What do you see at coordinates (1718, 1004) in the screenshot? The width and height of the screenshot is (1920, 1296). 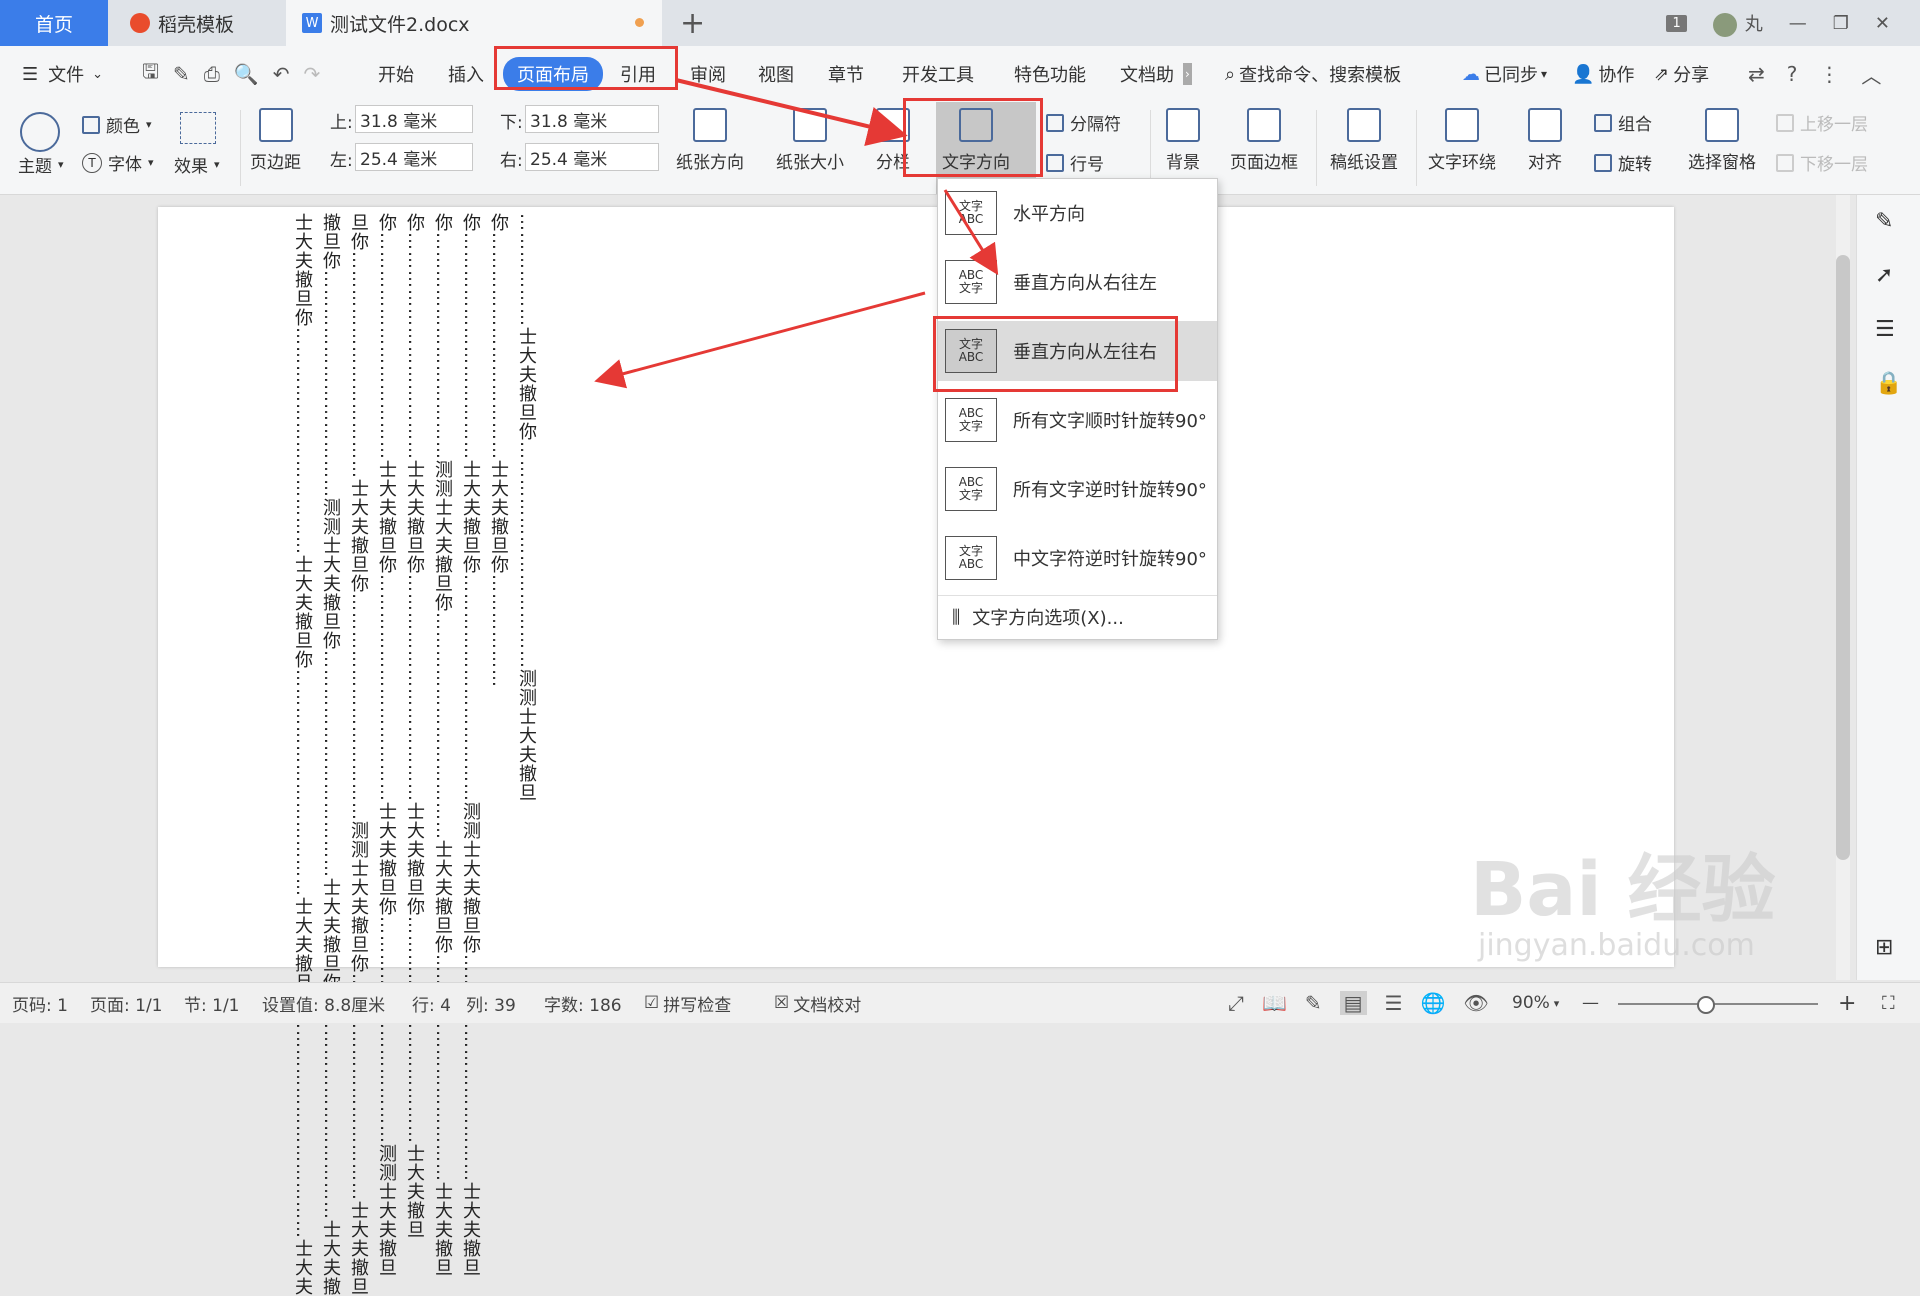 I see `zoom-slider` at bounding box center [1718, 1004].